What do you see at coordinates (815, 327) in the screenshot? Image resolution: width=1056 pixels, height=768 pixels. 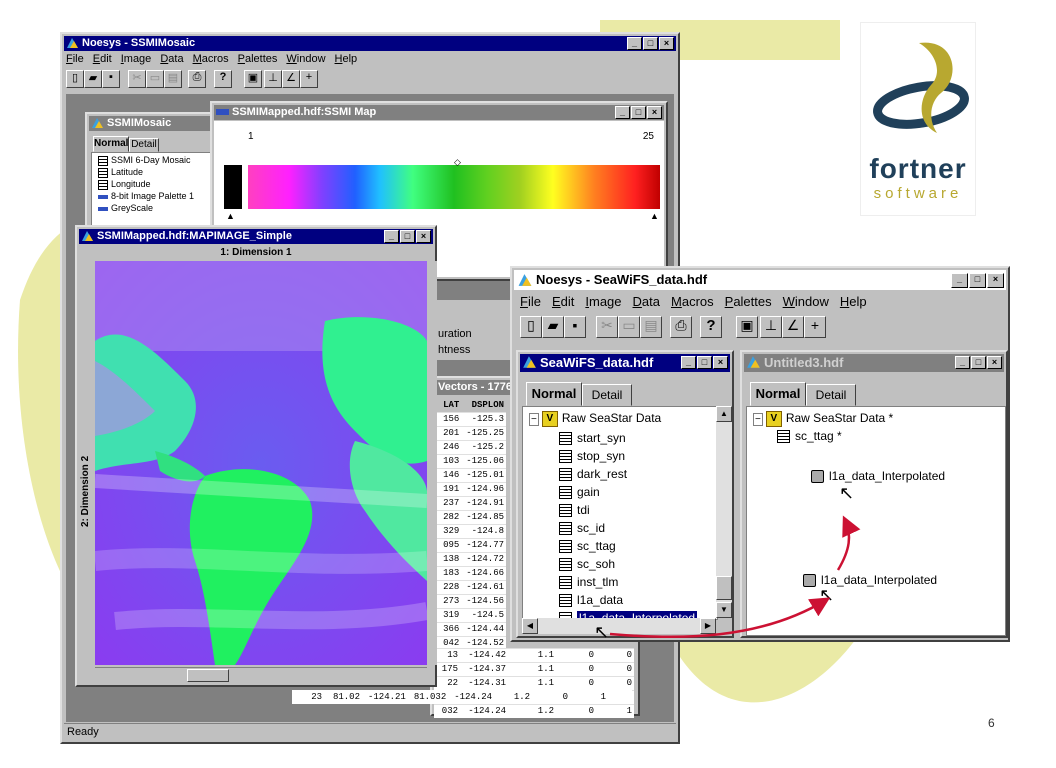 I see `crosshair-tool-icon: +` at bounding box center [815, 327].